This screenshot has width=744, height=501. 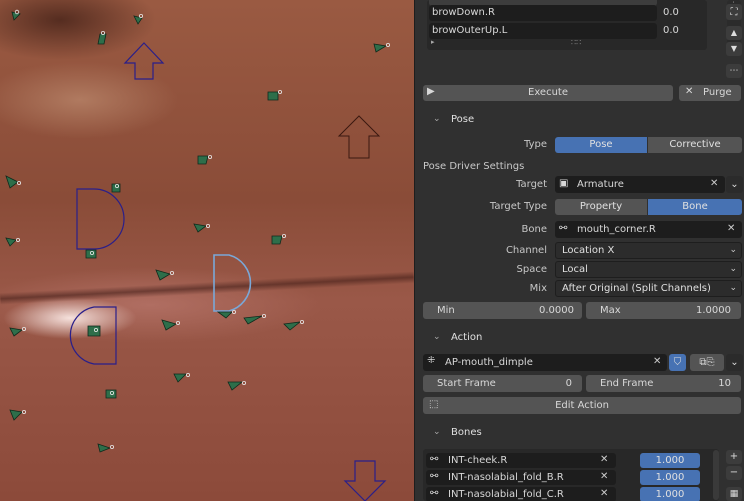 What do you see at coordinates (616, 229) in the screenshot?
I see `bone-value: mouth_corner.R` at bounding box center [616, 229].